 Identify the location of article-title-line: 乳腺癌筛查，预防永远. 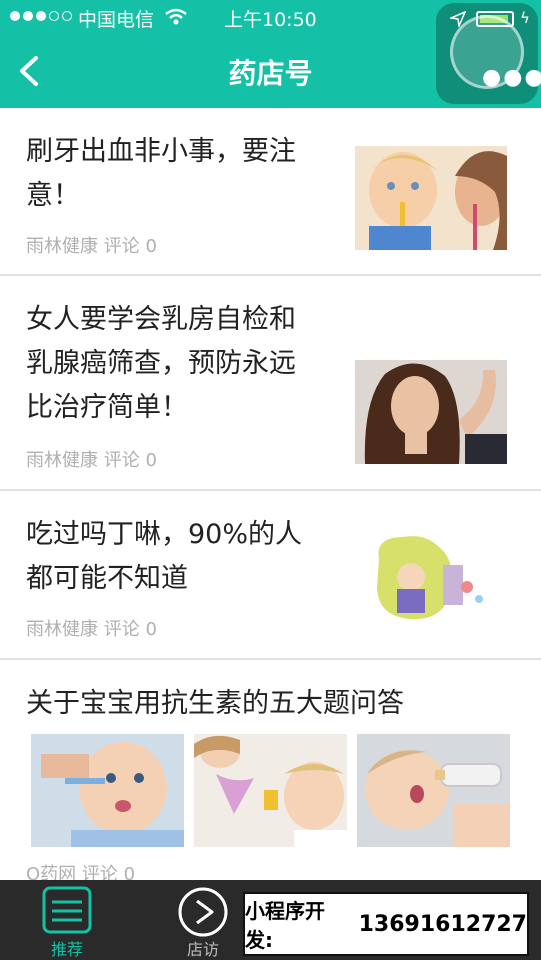
(161, 363).